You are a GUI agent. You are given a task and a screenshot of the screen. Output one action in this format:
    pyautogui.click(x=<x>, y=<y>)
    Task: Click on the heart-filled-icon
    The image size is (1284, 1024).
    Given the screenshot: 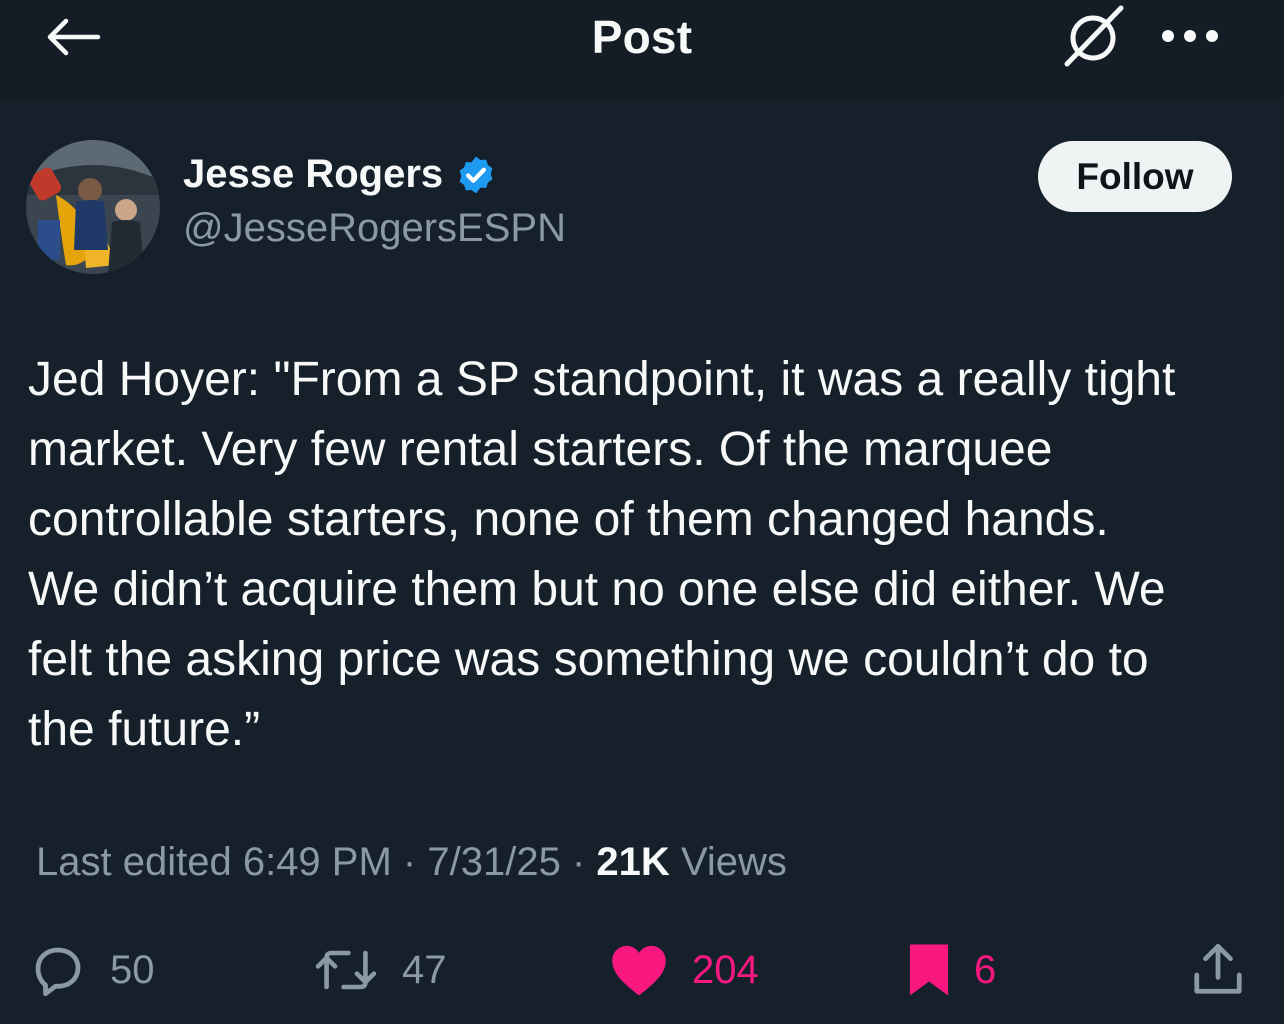 What is the action you would take?
    pyautogui.click(x=639, y=970)
    